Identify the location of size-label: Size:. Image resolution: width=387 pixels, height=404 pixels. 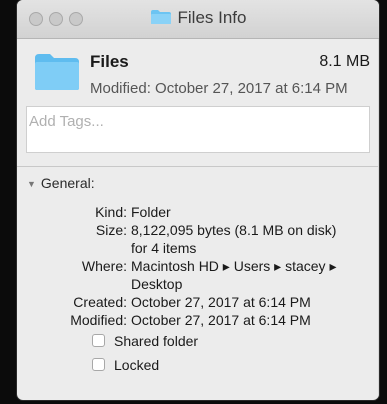
(111, 230).